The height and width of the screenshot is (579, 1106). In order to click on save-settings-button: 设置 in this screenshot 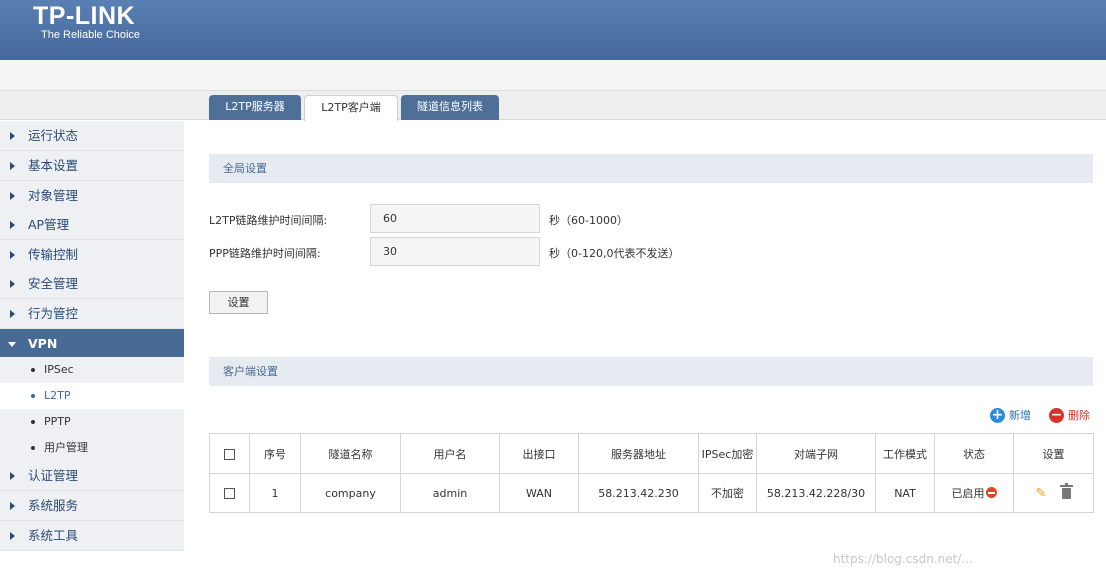, I will do `click(238, 302)`.